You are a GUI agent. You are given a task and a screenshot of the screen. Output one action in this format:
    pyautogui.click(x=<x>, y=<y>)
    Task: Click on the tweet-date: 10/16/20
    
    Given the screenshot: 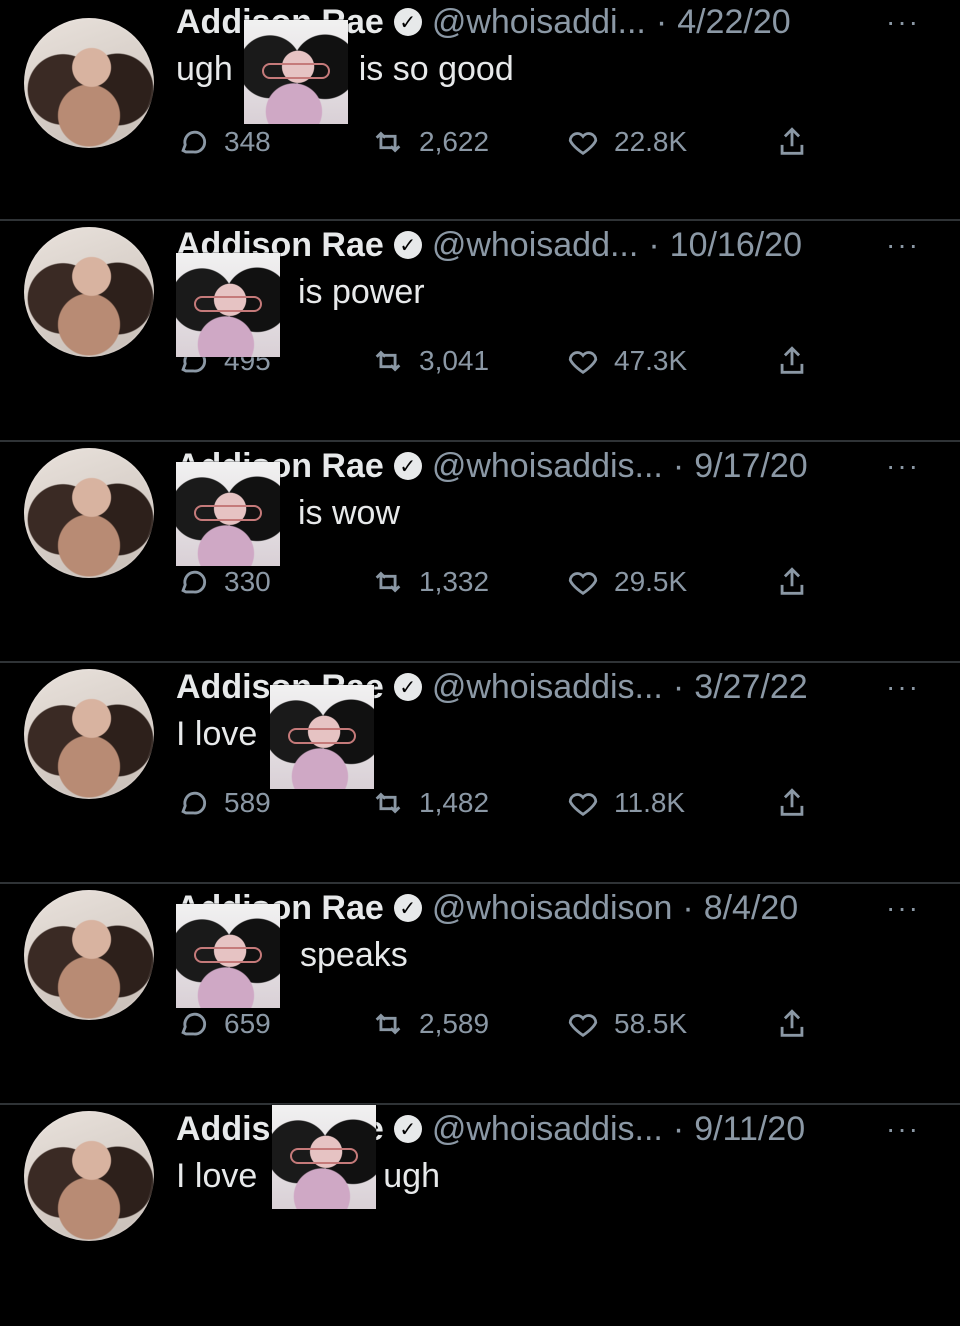 What is the action you would take?
    pyautogui.click(x=736, y=245)
    